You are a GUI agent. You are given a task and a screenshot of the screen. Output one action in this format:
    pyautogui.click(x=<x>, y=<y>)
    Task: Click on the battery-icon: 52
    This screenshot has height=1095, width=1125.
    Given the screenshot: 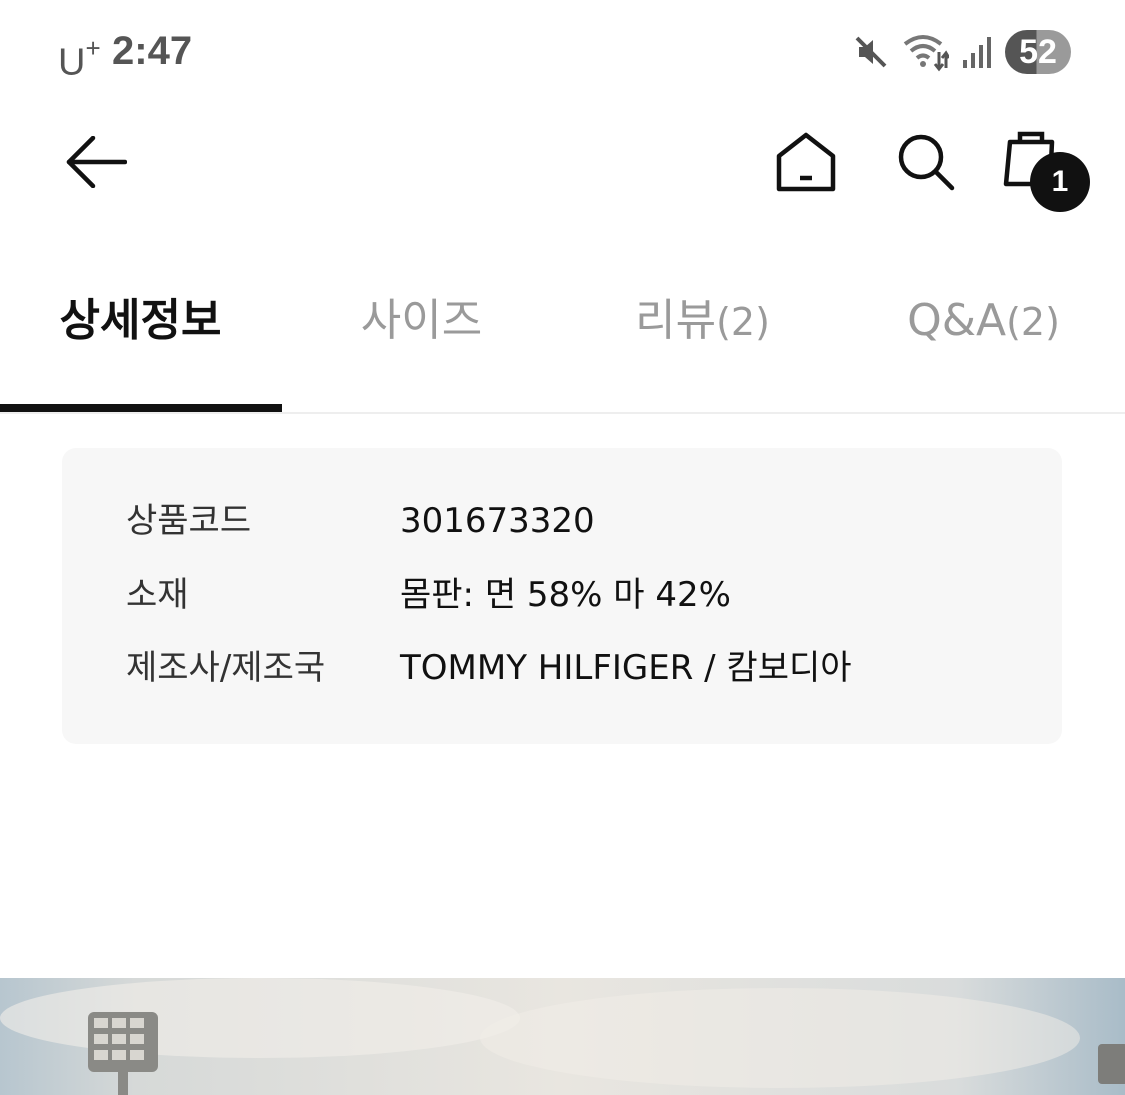 What is the action you would take?
    pyautogui.click(x=1038, y=52)
    